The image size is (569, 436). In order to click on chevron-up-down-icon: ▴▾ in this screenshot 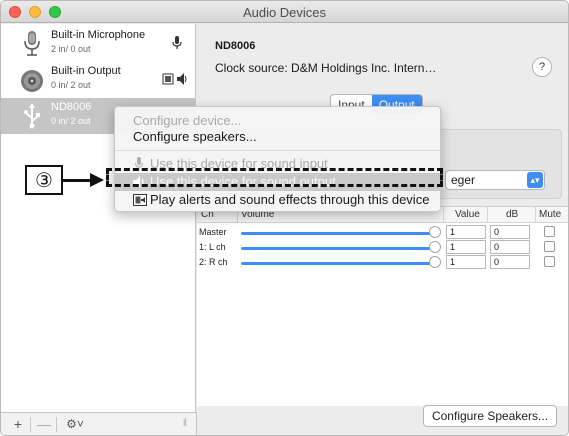, I will do `click(535, 180)`.